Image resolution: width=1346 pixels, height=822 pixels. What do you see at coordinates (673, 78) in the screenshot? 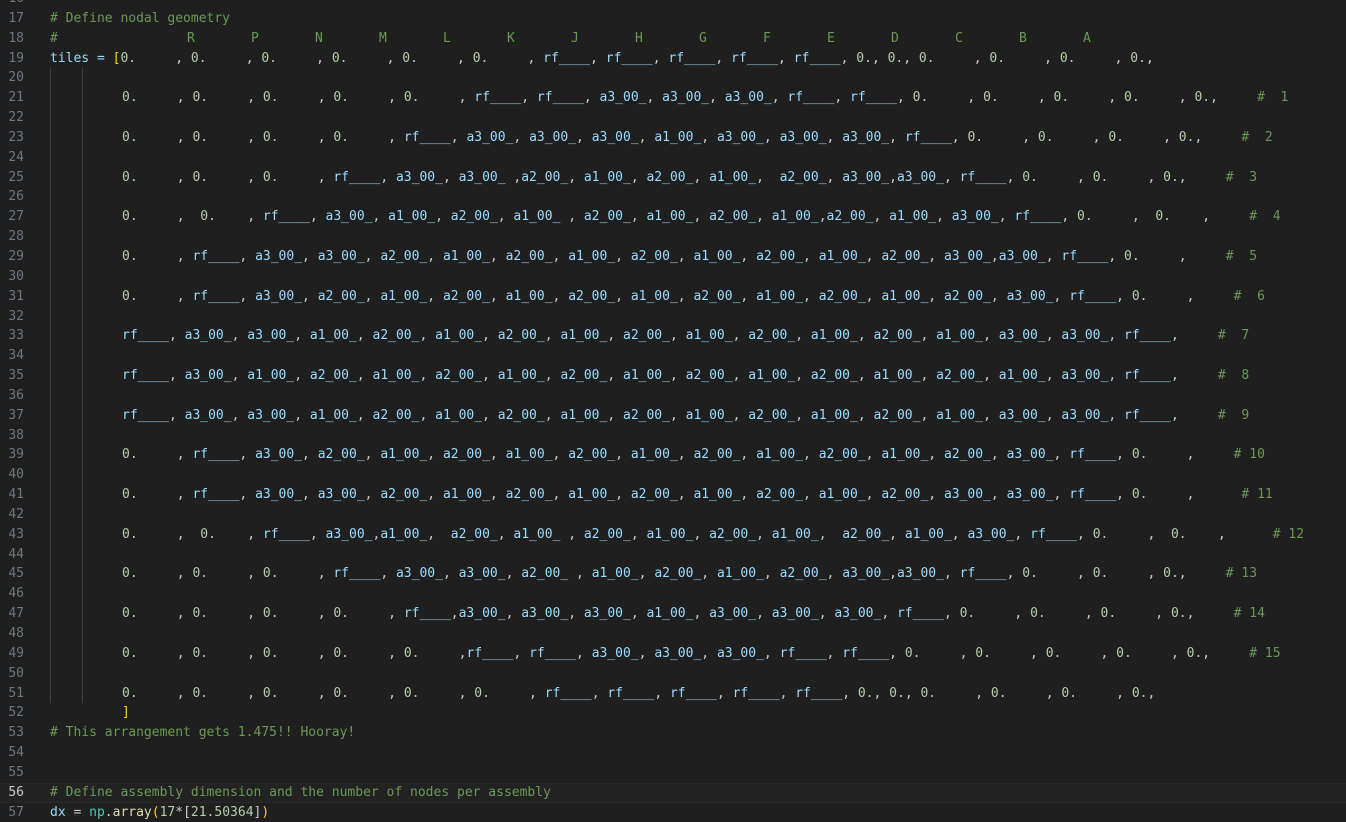
I see `code-line: 20` at bounding box center [673, 78].